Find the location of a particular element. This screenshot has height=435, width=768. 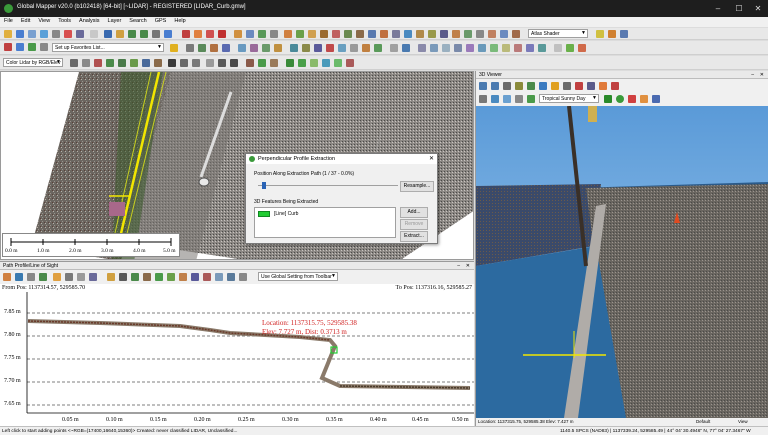

menu-tools: Tools is located at coordinates (64, 21).